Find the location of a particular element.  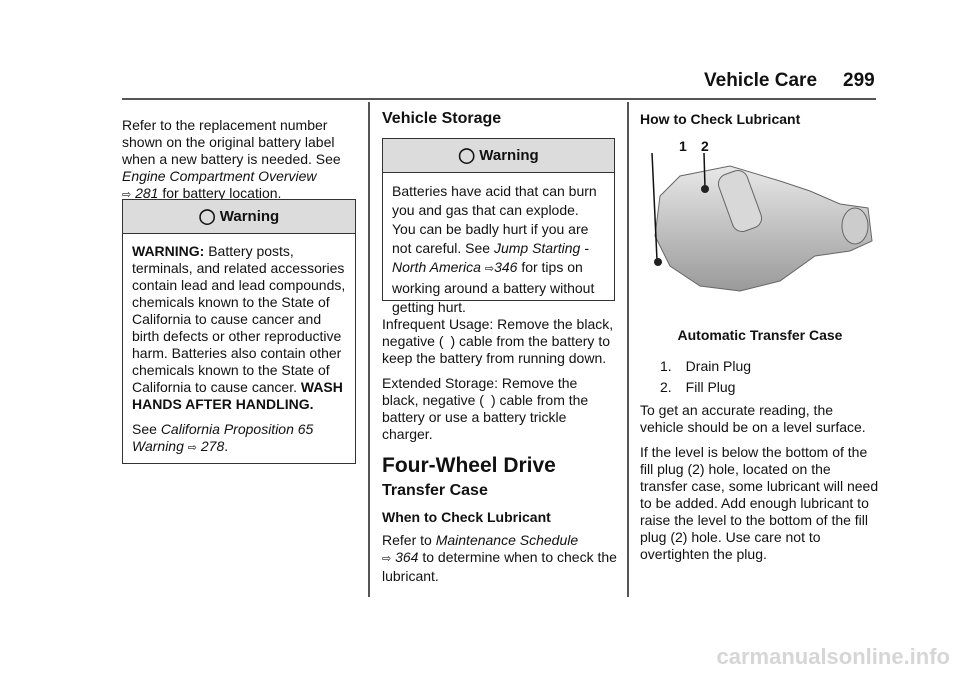

page-number: 299 is located at coordinates (859, 80).